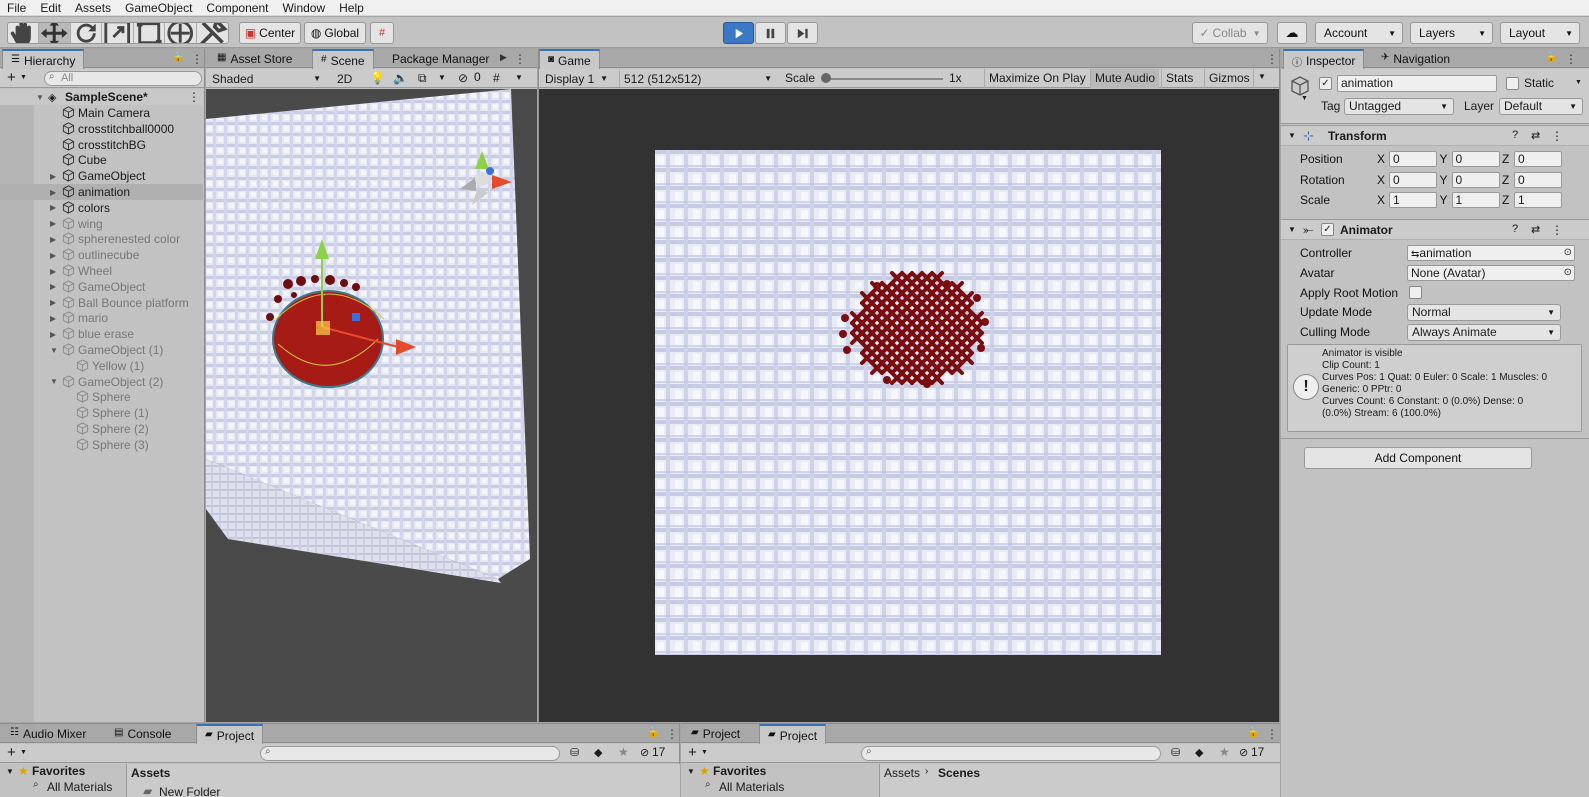  I want to click on culling-mode-dropdown: Always Animate ▼, so click(1484, 332).